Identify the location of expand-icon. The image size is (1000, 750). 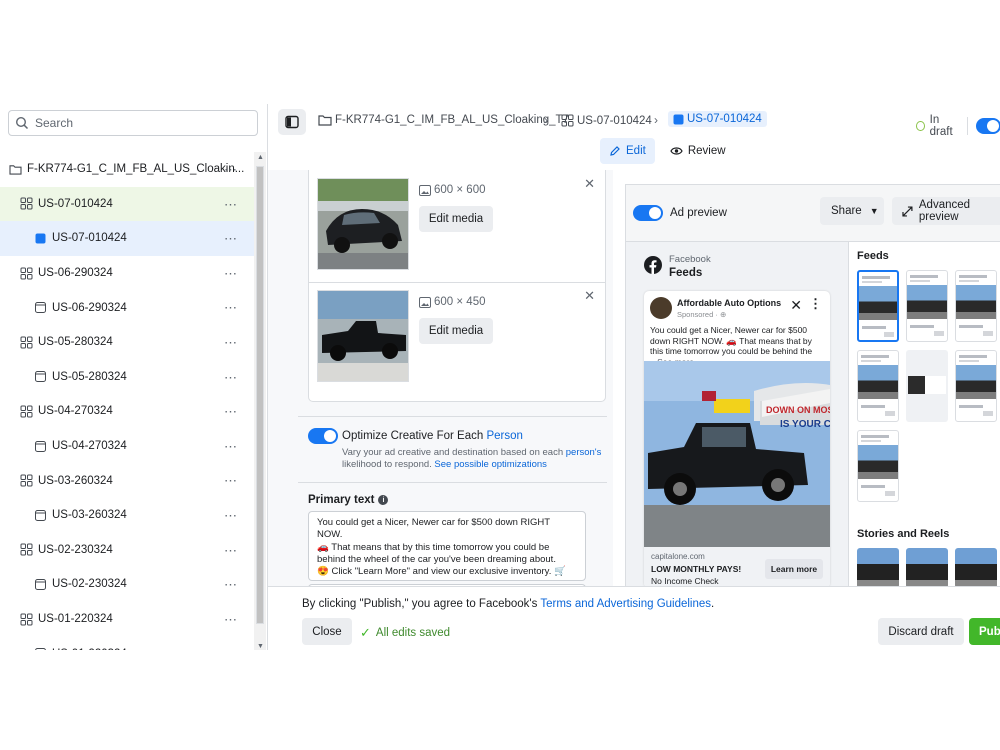
(907, 211).